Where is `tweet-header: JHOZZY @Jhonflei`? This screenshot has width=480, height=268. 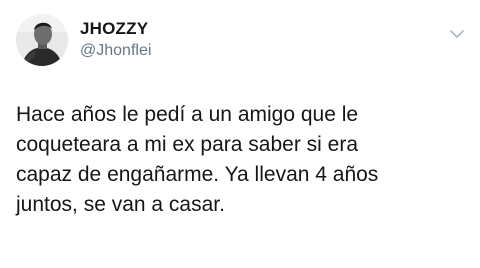 tweet-header: JHOZZY @Jhonflei is located at coordinates (83, 40).